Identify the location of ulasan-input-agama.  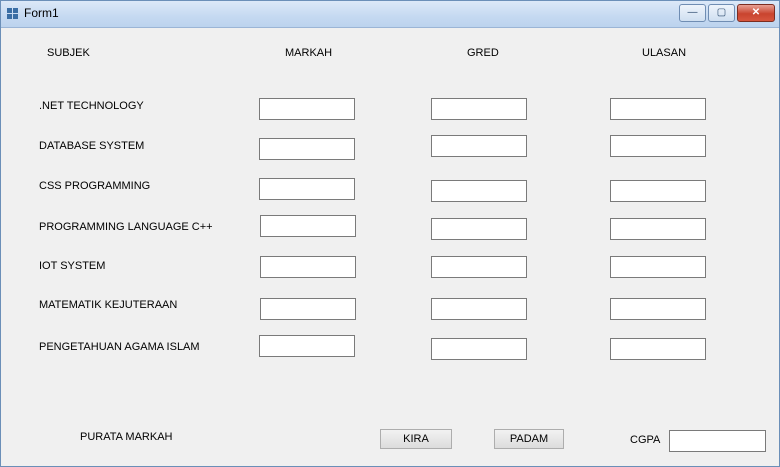
(658, 349).